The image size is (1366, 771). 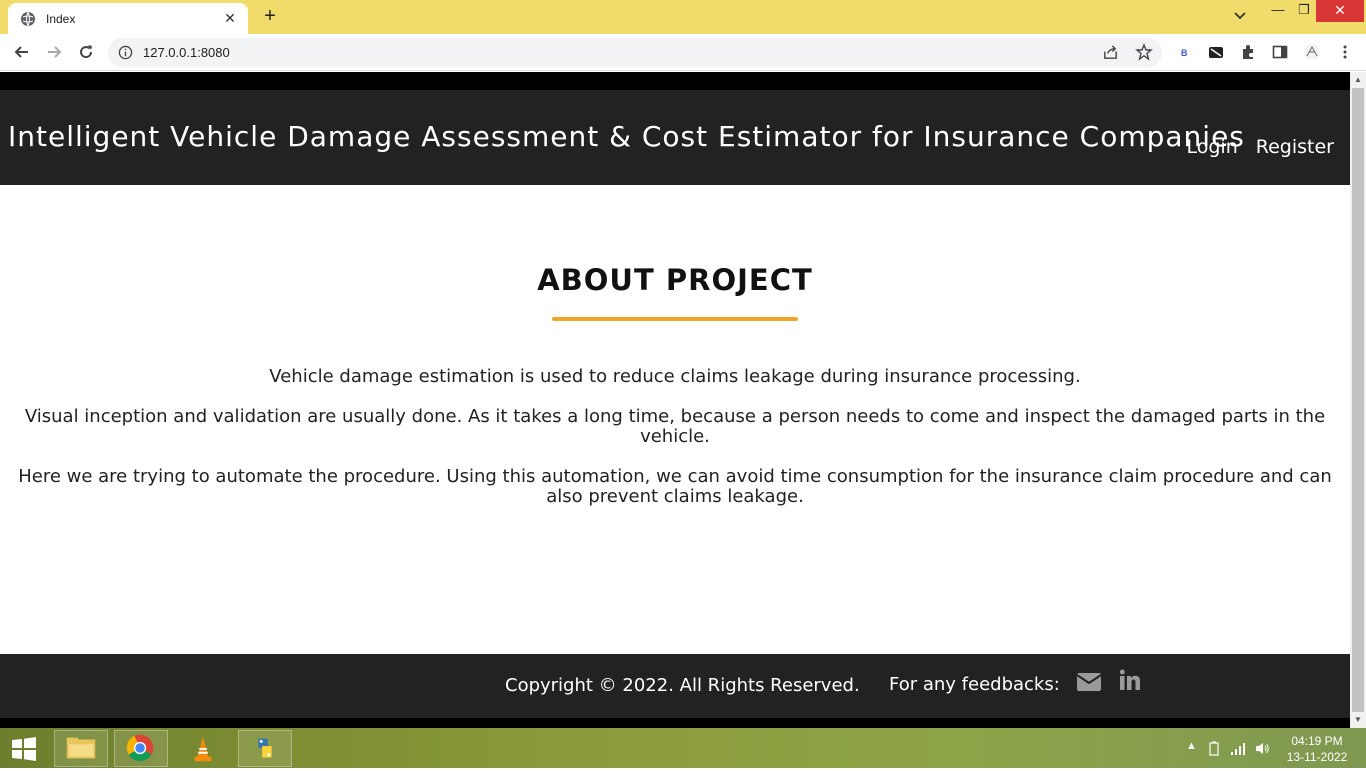 What do you see at coordinates (1248, 52) in the screenshot?
I see `extensions-puzzle-icon` at bounding box center [1248, 52].